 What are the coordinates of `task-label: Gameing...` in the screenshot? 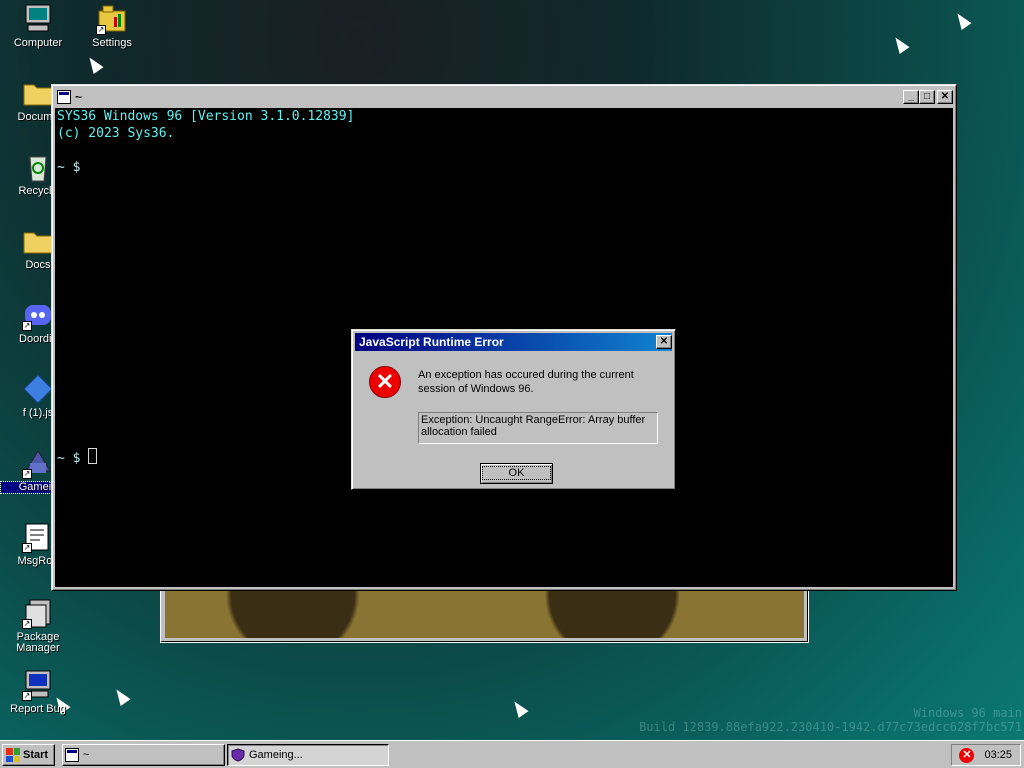 It's located at (276, 755).